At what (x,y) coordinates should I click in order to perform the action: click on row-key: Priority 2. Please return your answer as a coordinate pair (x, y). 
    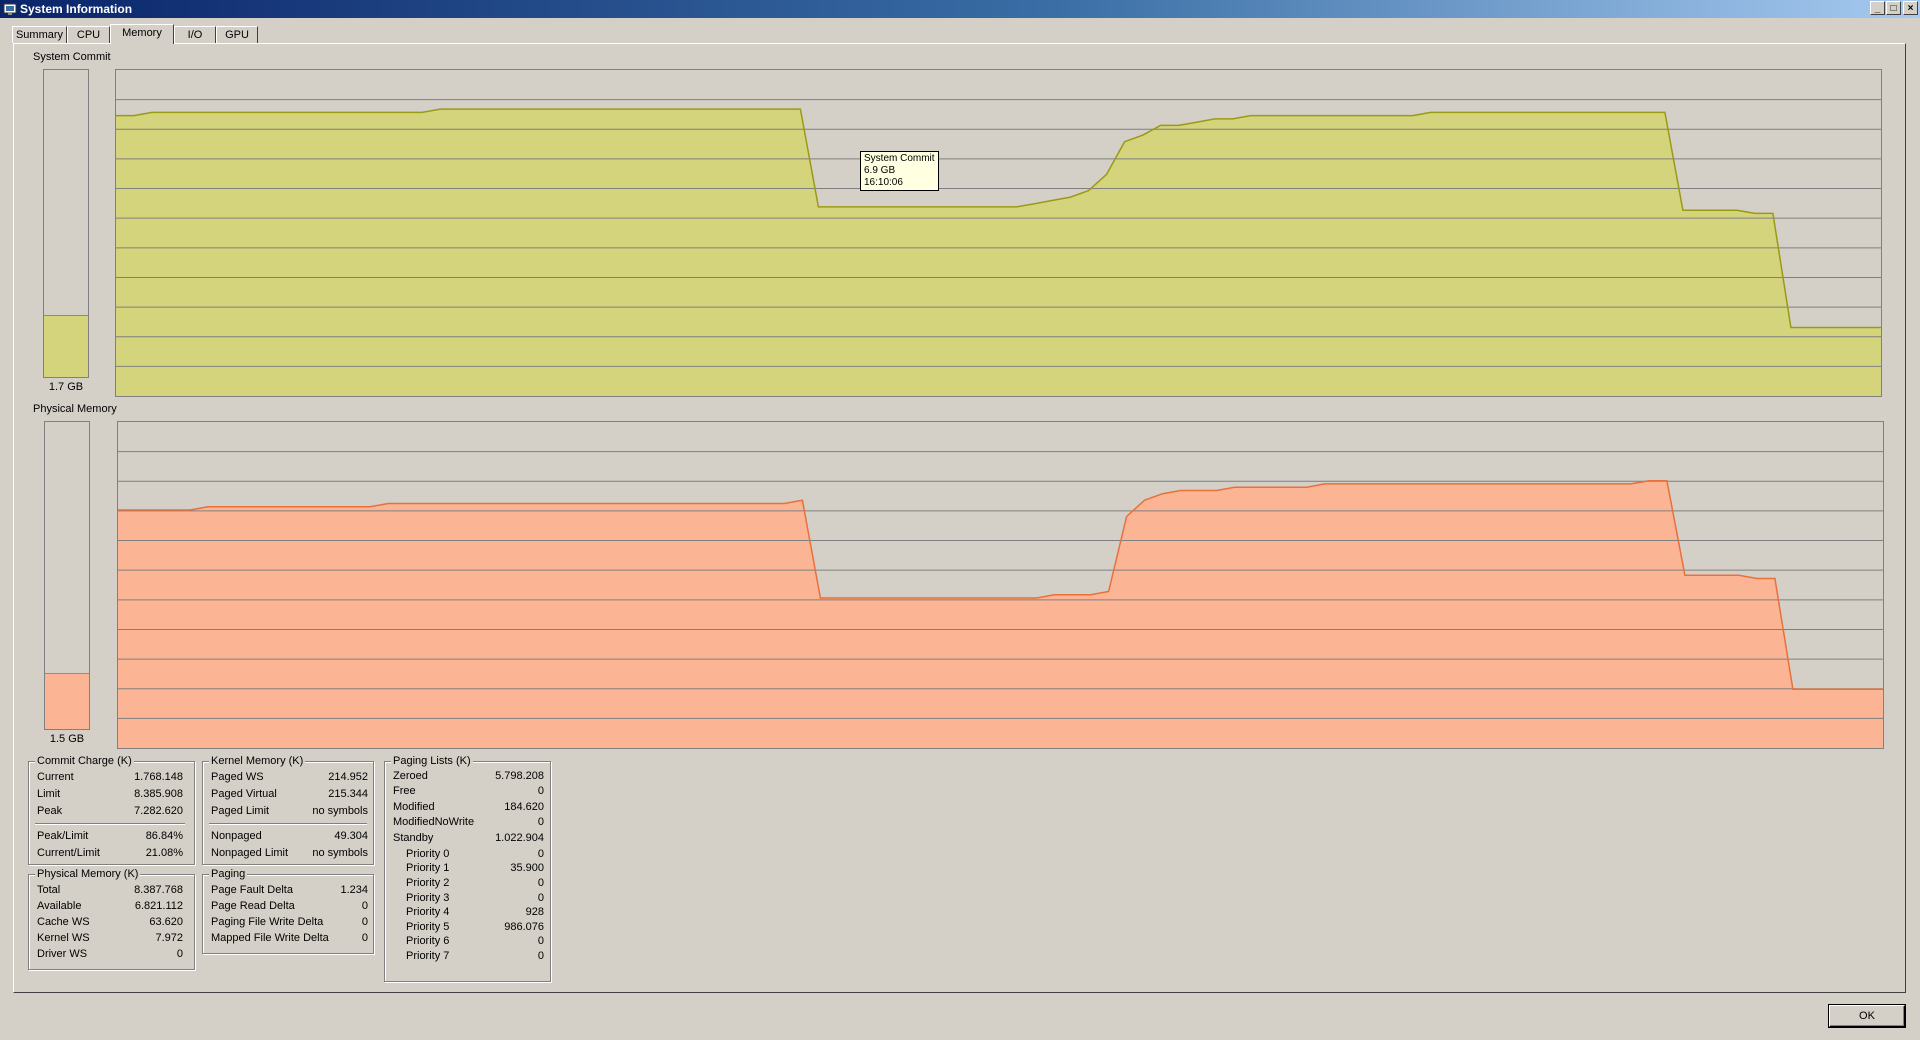
    Looking at the image, I should click on (428, 883).